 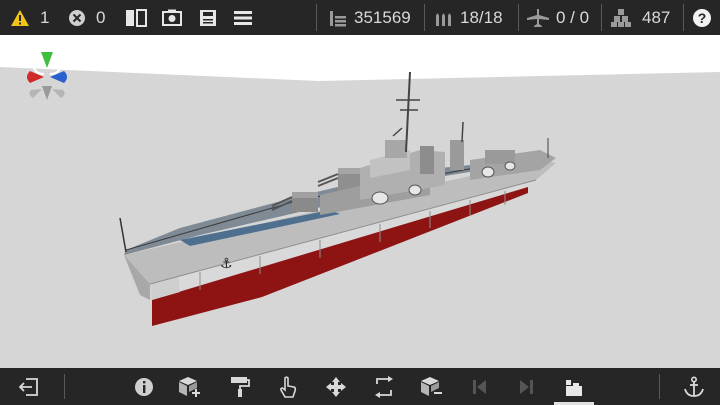 I want to click on ammo-indicator: 18/18, so click(x=468, y=17).